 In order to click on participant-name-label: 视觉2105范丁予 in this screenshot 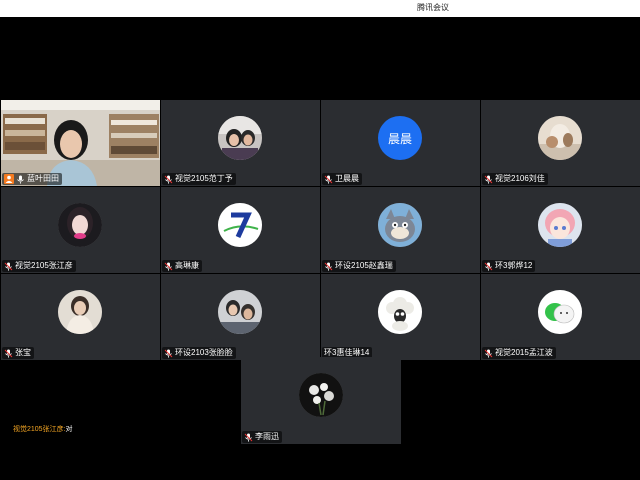, I will do `click(199, 179)`.